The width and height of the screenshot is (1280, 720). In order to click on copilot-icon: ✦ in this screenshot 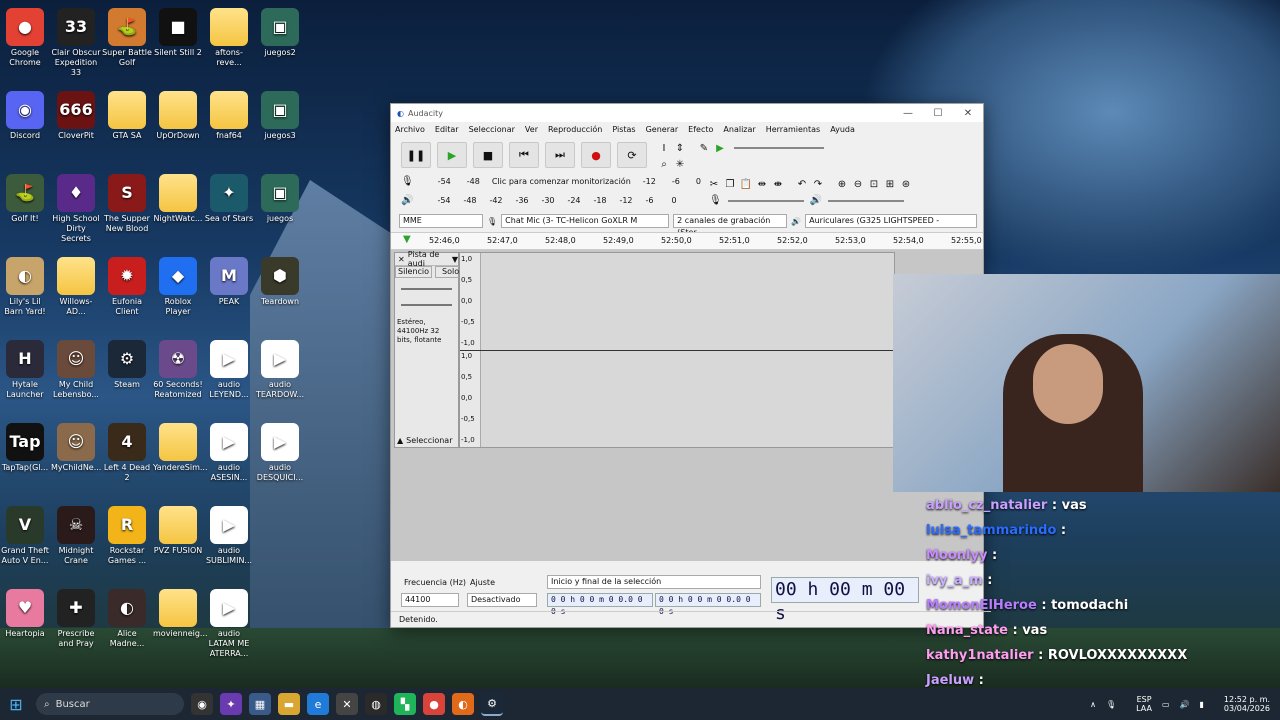, I will do `click(231, 704)`.